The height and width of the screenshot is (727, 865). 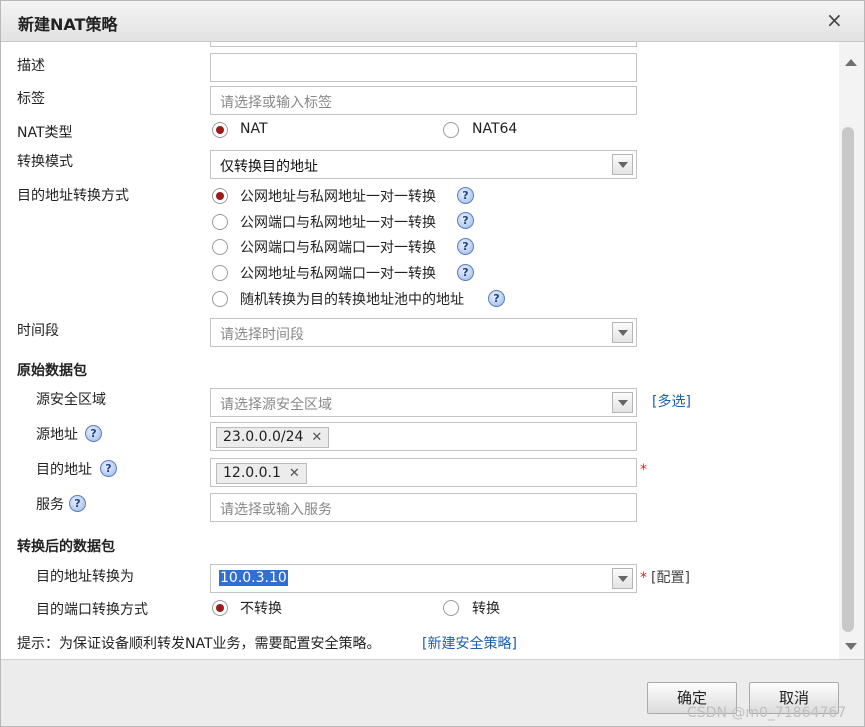 What do you see at coordinates (643, 578) in the screenshot?
I see `dst-translate-required-mark: *` at bounding box center [643, 578].